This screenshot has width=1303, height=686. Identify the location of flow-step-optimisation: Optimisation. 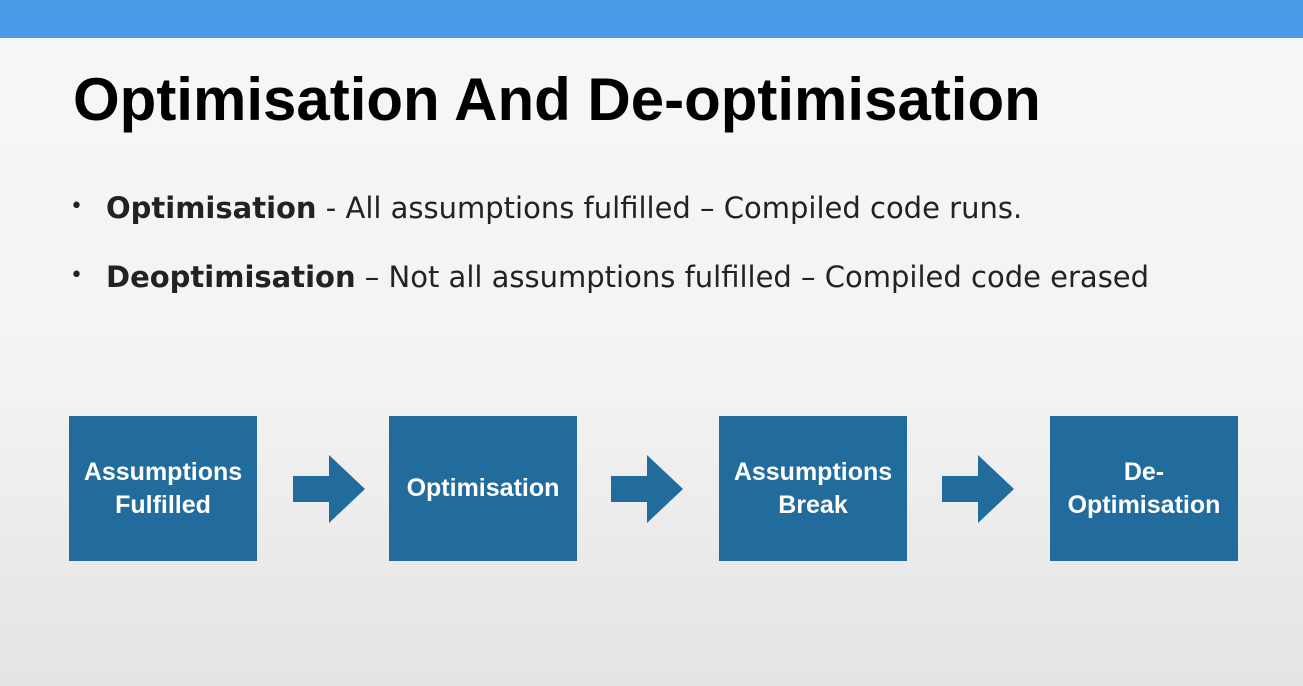
(483, 488).